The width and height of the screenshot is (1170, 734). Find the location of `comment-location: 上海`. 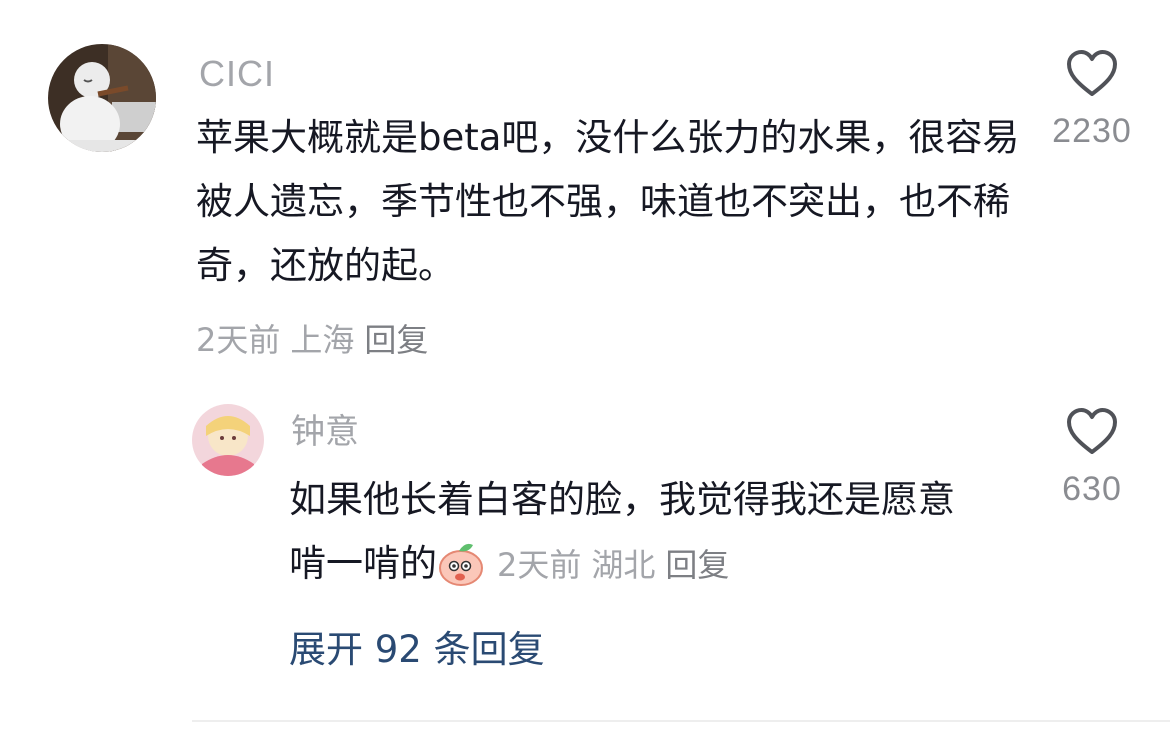

comment-location: 上海 is located at coordinates (322, 340).